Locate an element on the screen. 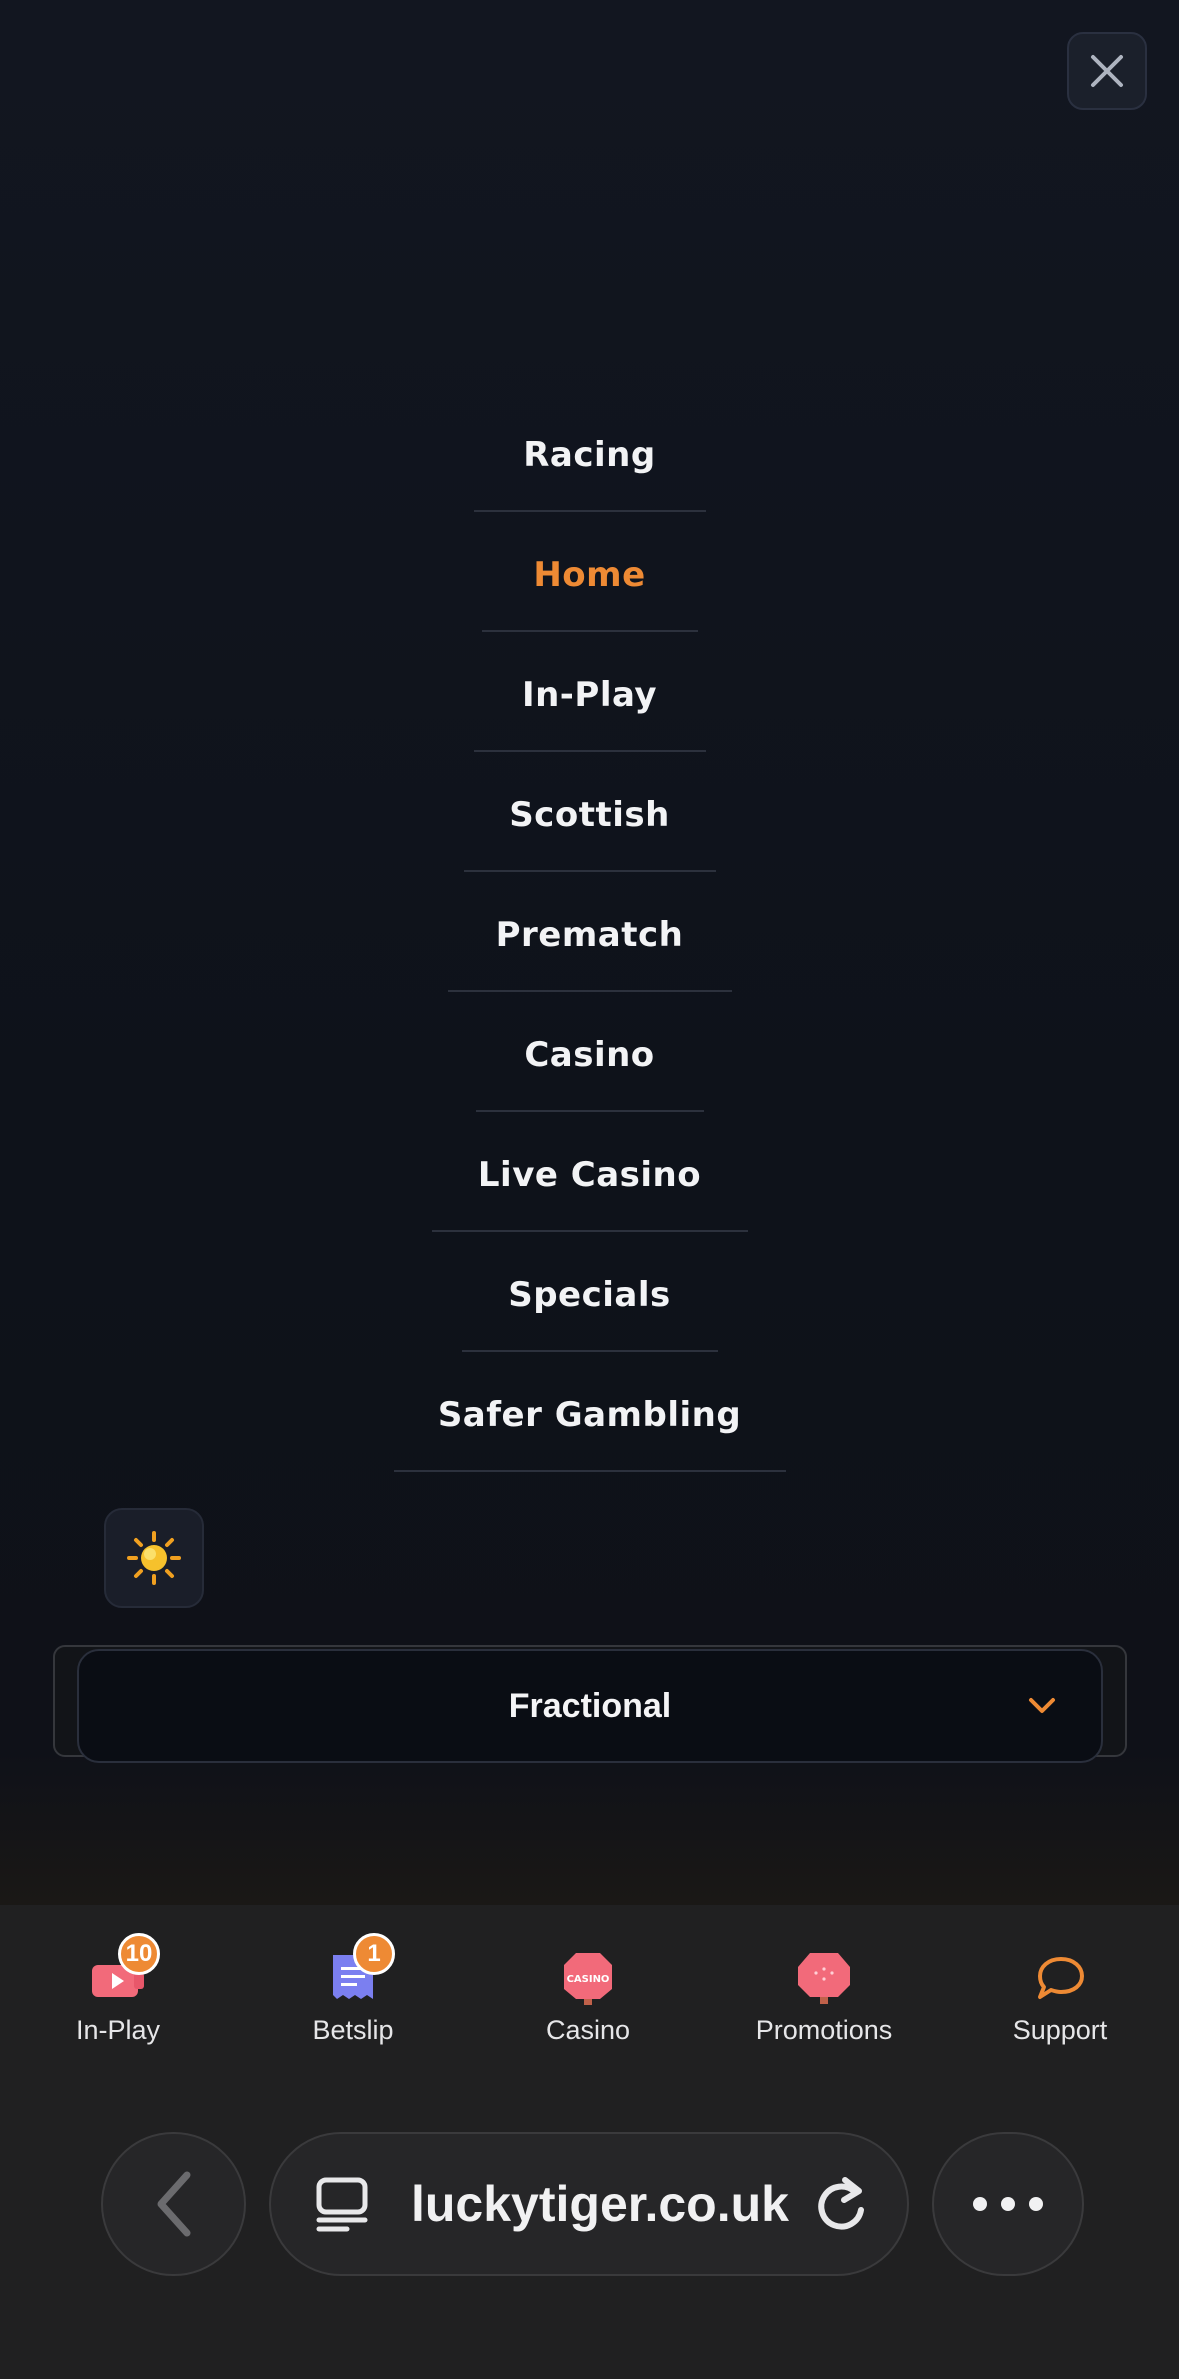  nav-item-live-casino: Live Casino is located at coordinates (589, 1180).